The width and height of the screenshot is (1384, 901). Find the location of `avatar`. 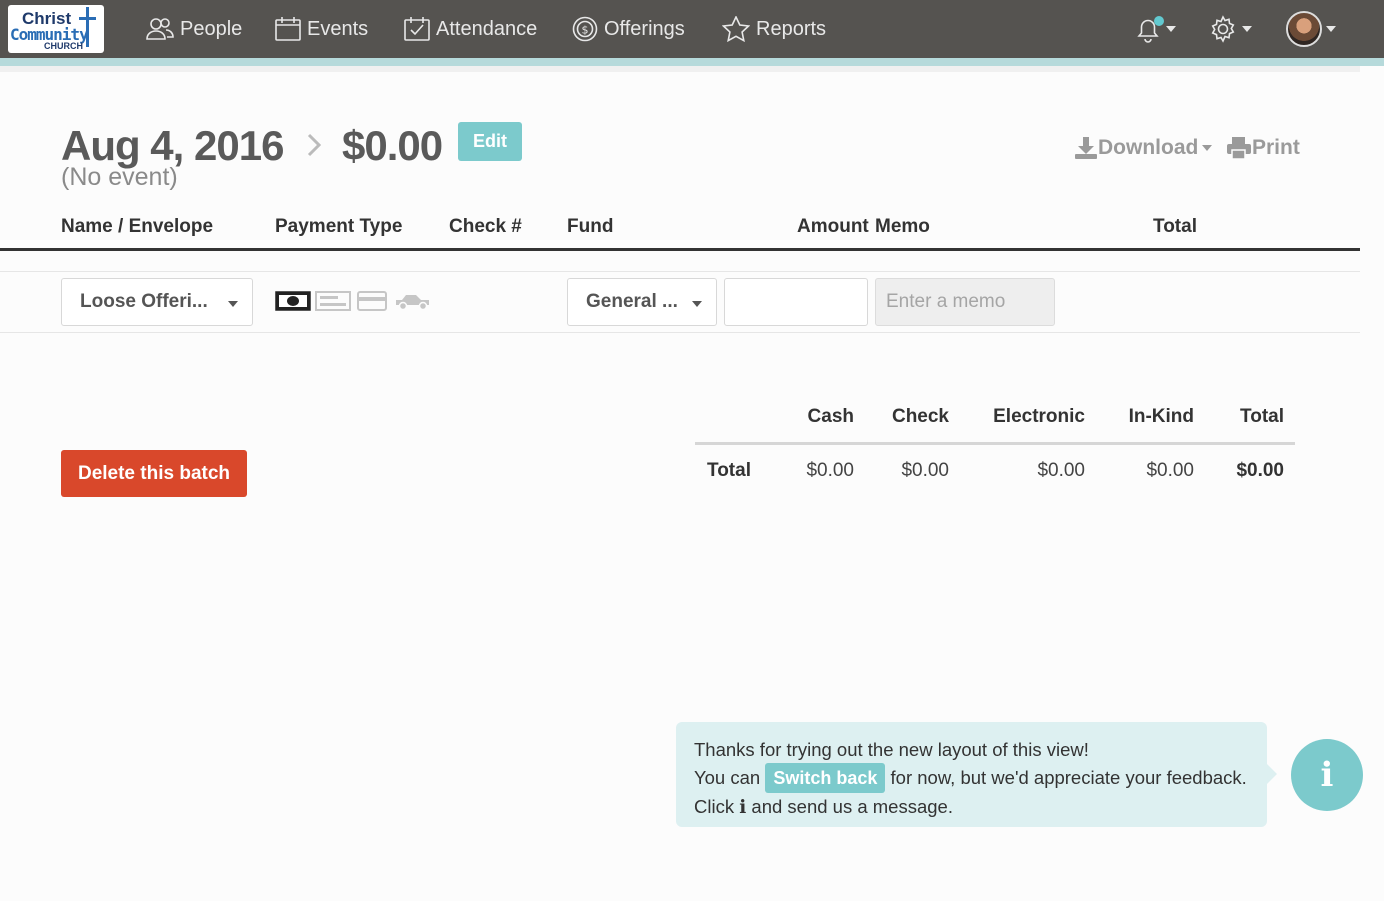

avatar is located at coordinates (1304, 29).